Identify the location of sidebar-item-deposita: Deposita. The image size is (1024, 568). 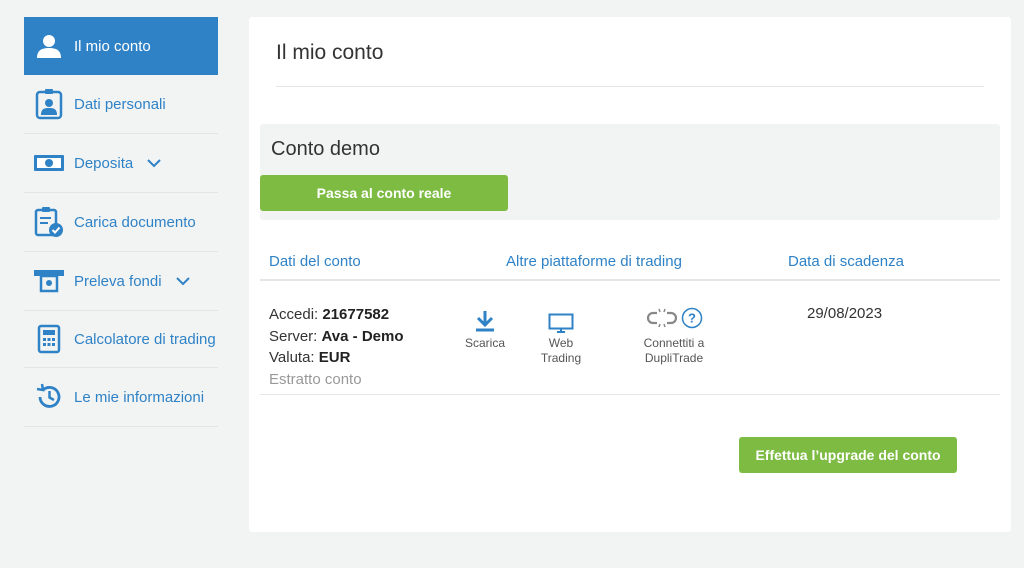
(121, 163).